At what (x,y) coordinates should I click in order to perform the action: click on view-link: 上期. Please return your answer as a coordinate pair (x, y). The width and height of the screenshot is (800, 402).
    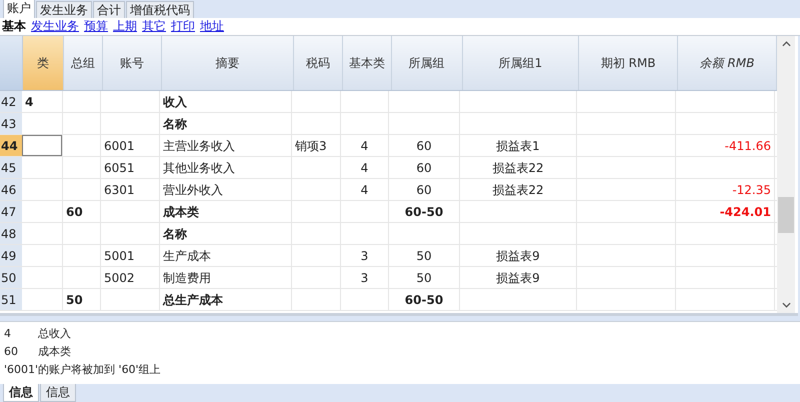
    Looking at the image, I should click on (125, 26).